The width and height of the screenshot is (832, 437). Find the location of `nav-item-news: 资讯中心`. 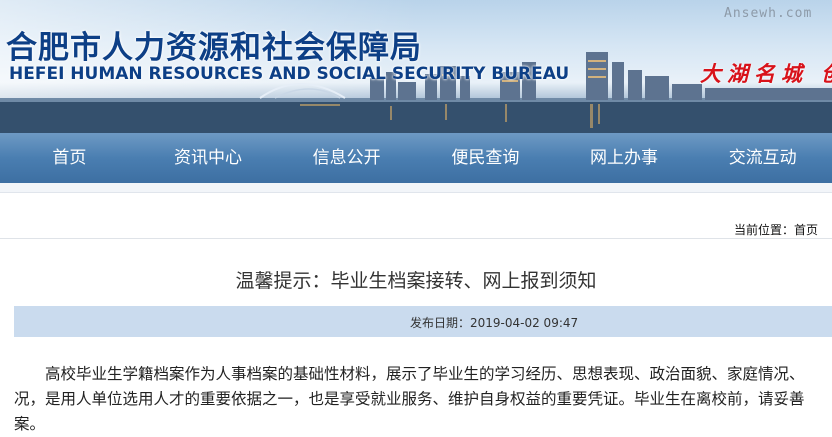

nav-item-news: 资讯中心 is located at coordinates (208, 158).